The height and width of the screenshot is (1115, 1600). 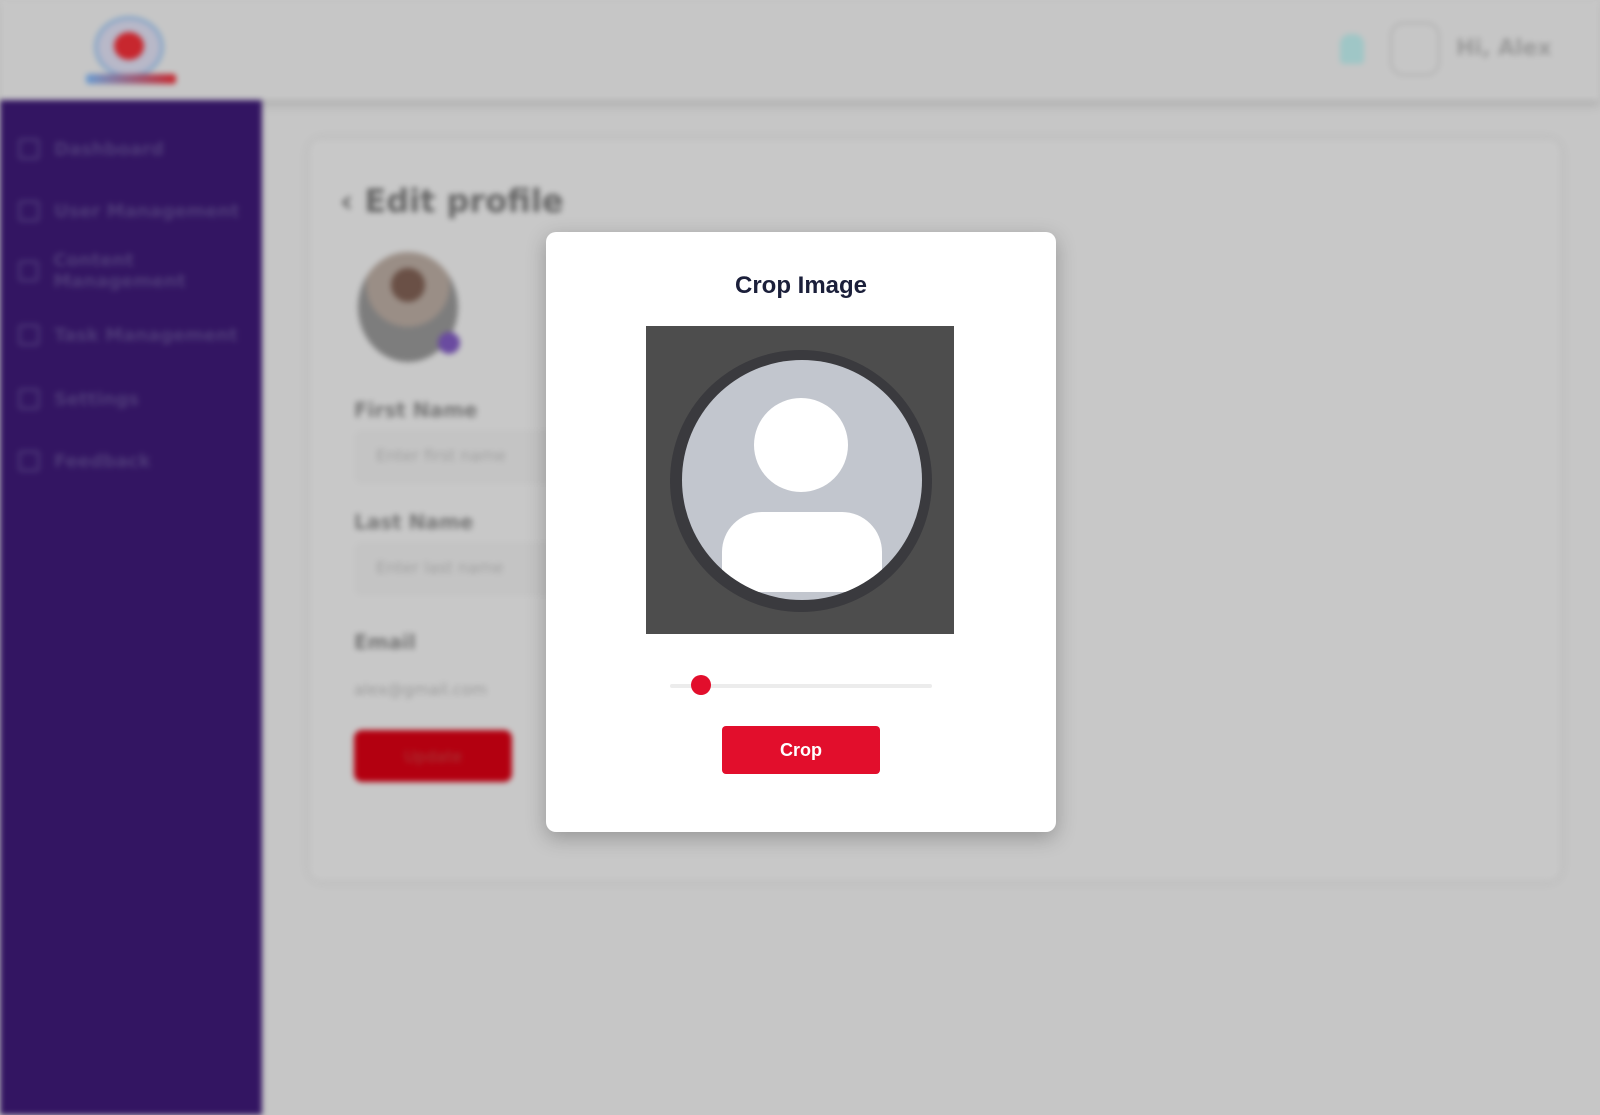 I want to click on page-title-text: Edit profile, so click(x=464, y=201).